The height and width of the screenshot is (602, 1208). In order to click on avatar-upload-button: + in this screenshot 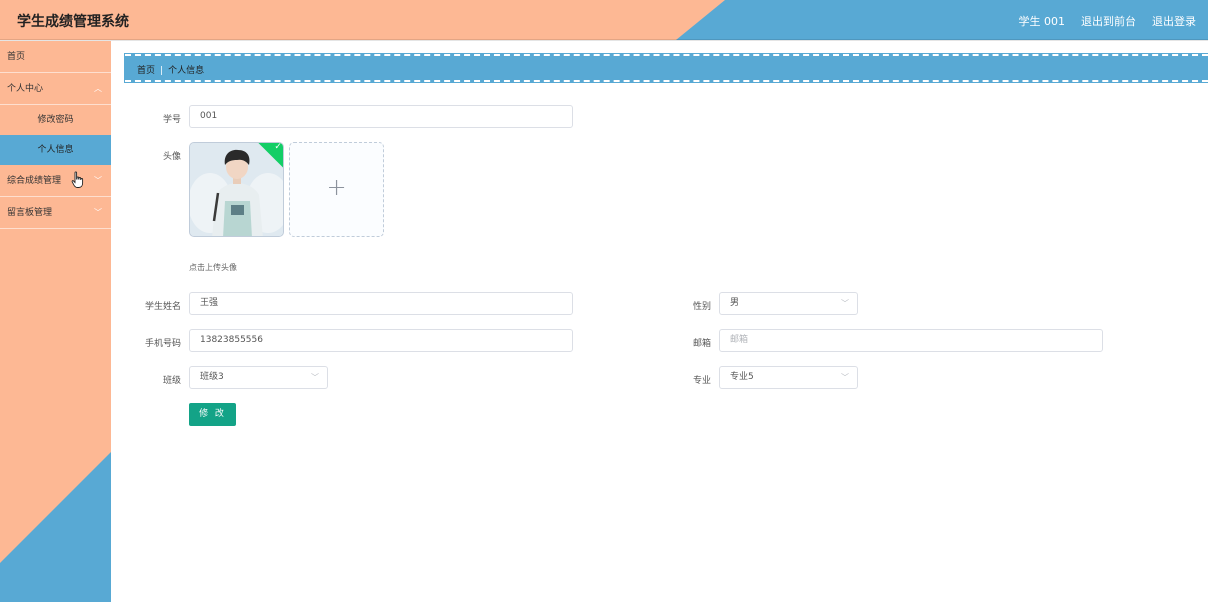, I will do `click(336, 189)`.